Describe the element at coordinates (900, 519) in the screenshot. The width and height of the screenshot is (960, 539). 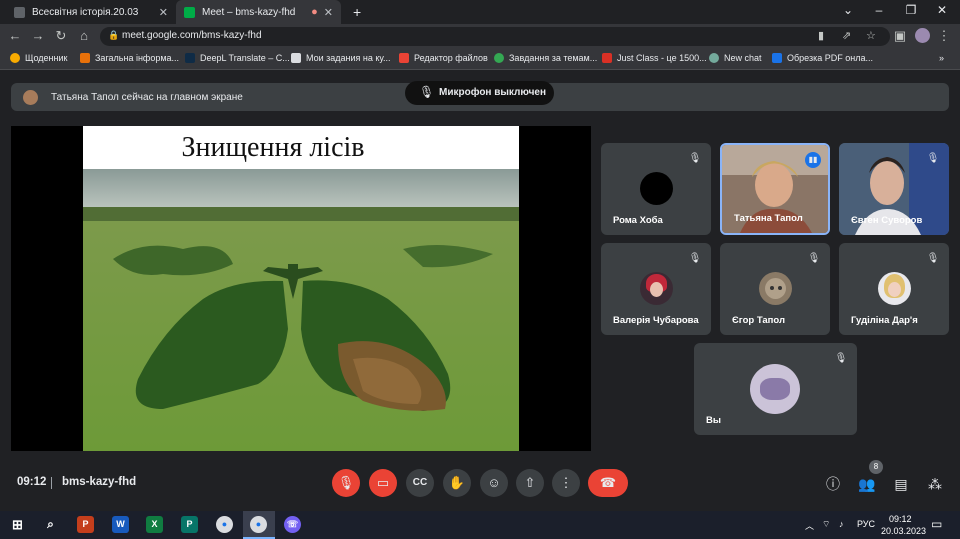
I see `taskbar-time: 09:12` at that location.